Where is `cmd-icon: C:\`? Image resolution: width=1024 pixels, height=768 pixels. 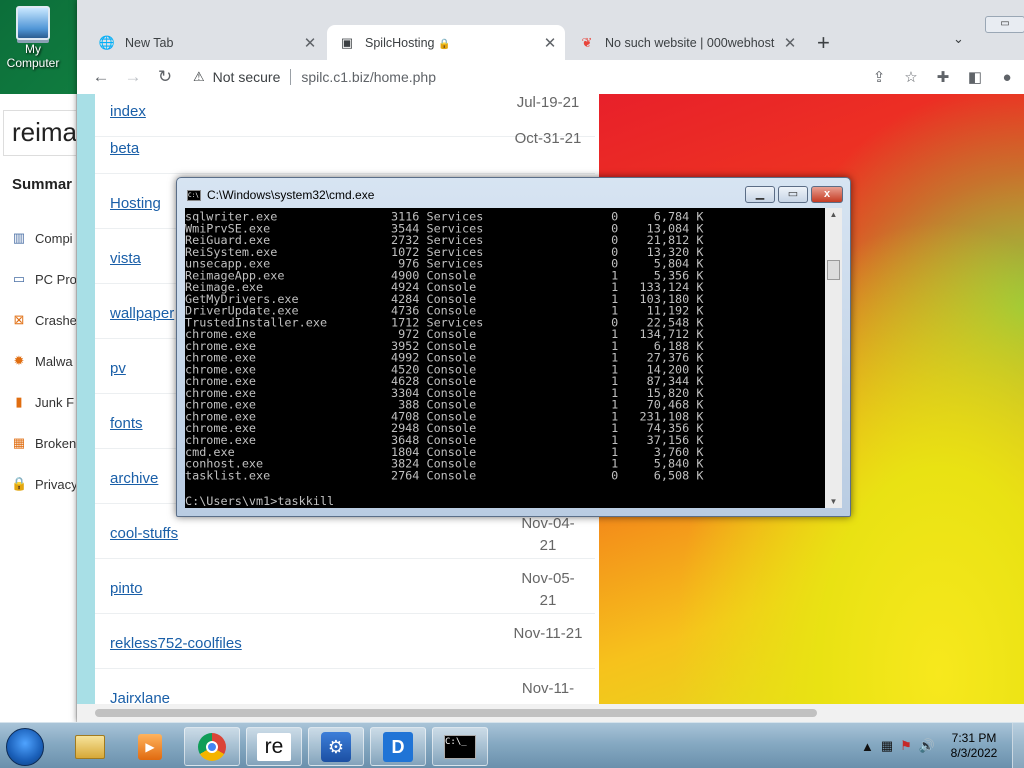 cmd-icon: C:\ is located at coordinates (194, 195).